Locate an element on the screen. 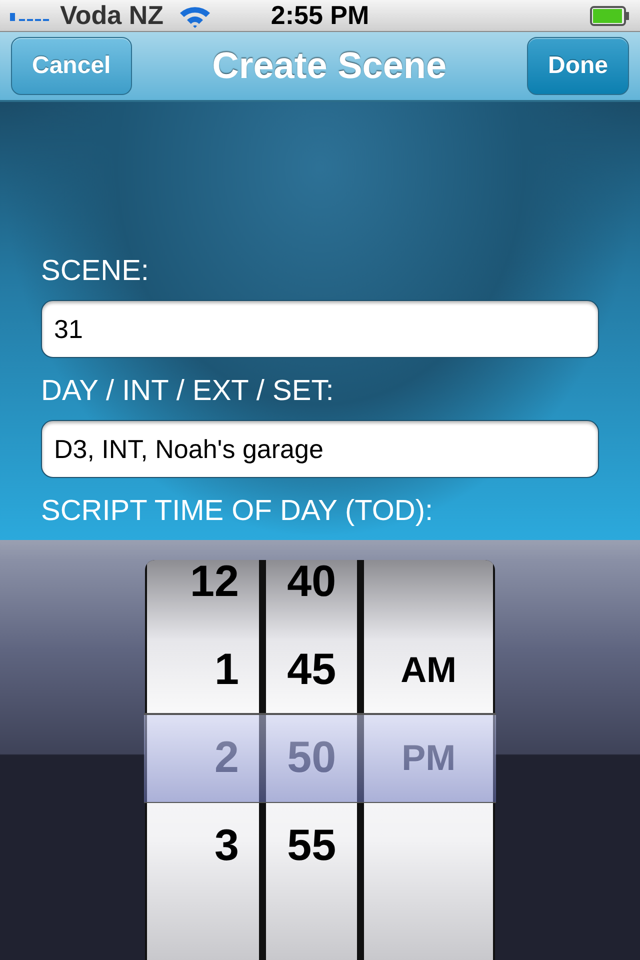 The width and height of the screenshot is (640, 960). picker-option: 12 is located at coordinates (214, 583).